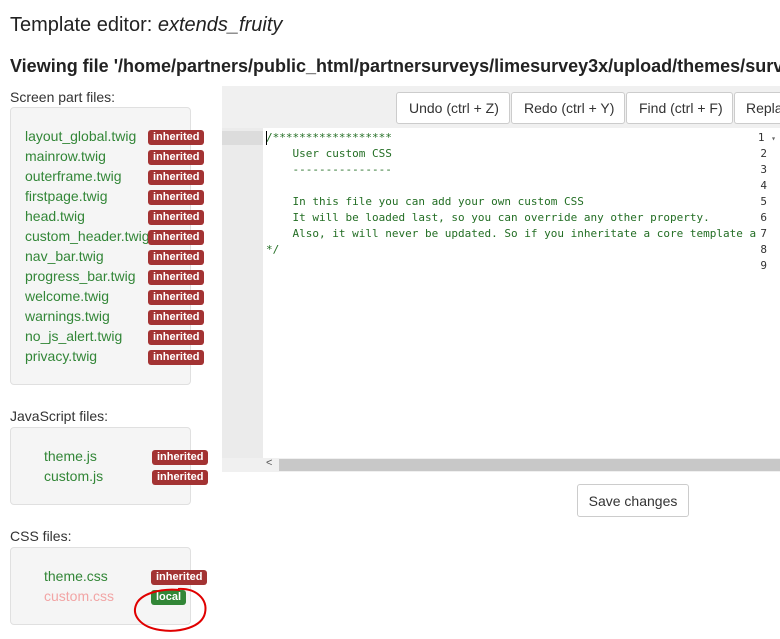  What do you see at coordinates (100, 466) in the screenshot?
I see `javascript-files-panel` at bounding box center [100, 466].